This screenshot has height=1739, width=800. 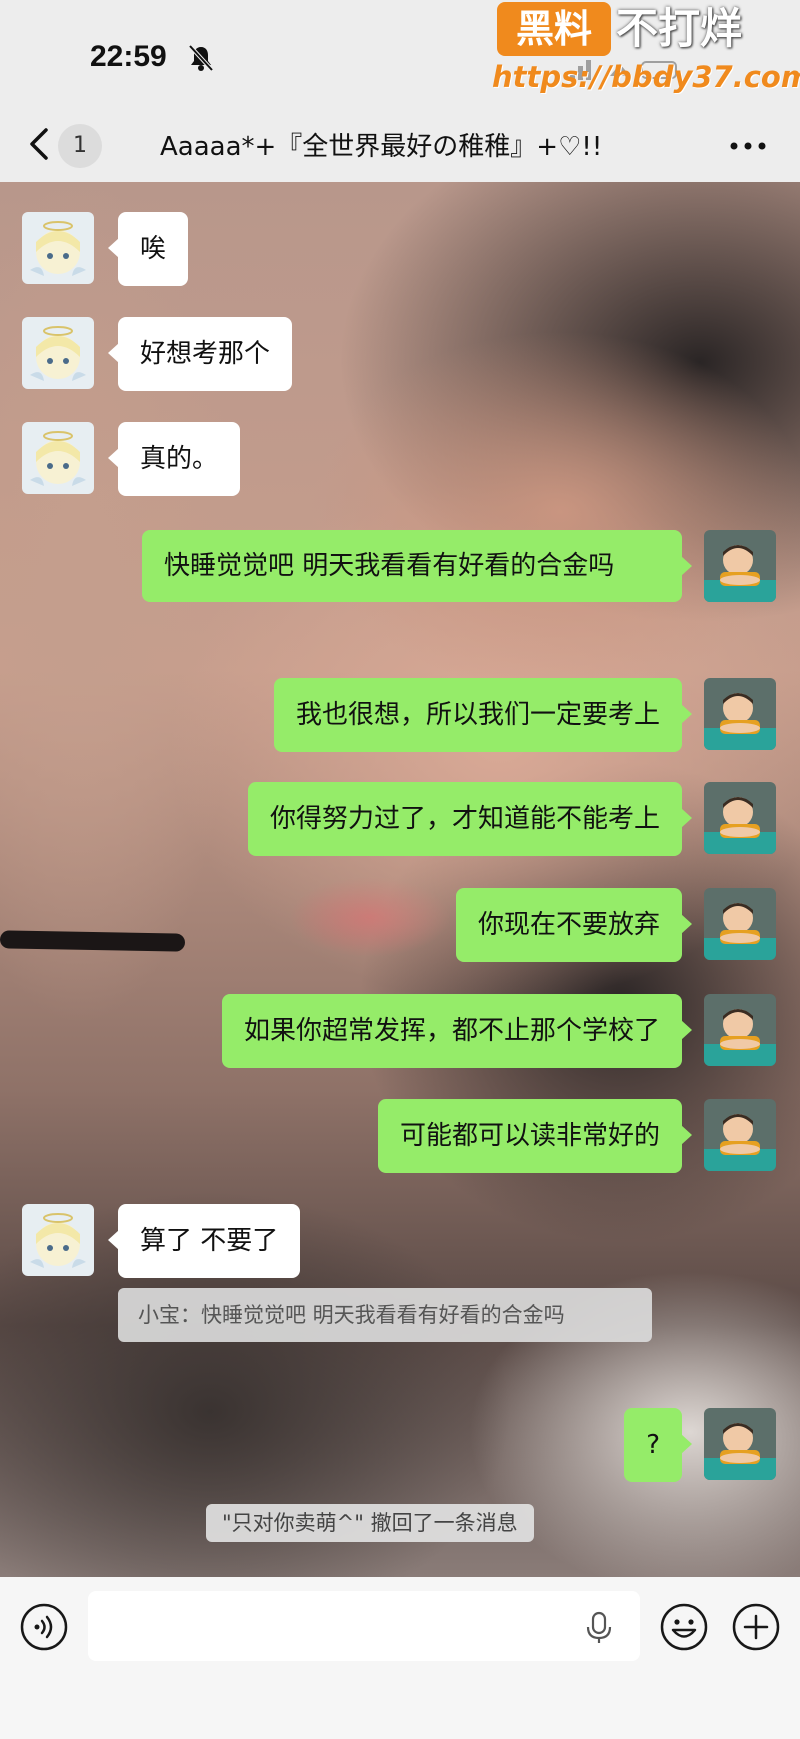 I want to click on message-bubble-outgoing: 我也很想，所以我们一定要考上, so click(x=483, y=715).